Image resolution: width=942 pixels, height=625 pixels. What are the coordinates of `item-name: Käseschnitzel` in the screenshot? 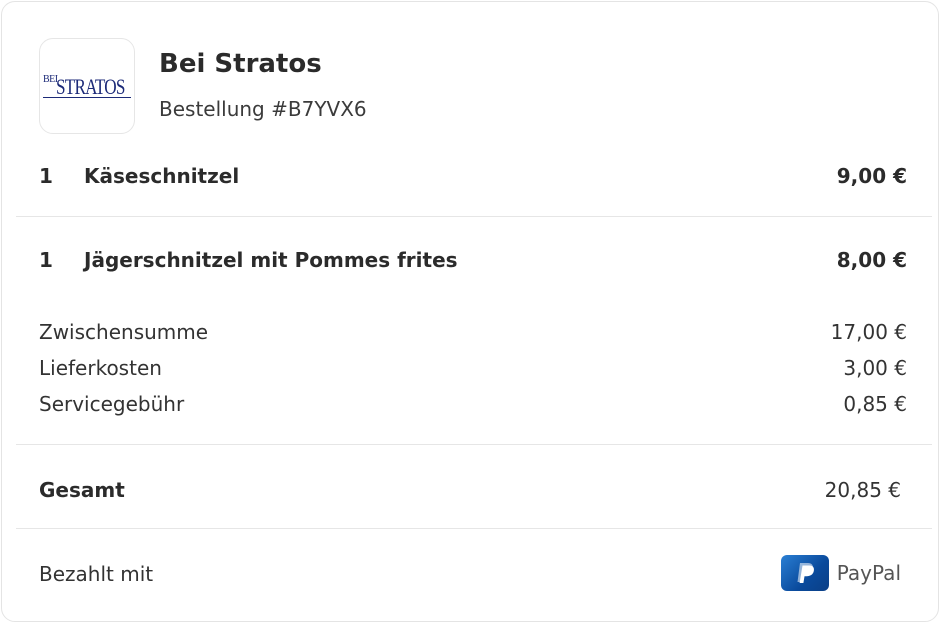 It's located at (162, 176).